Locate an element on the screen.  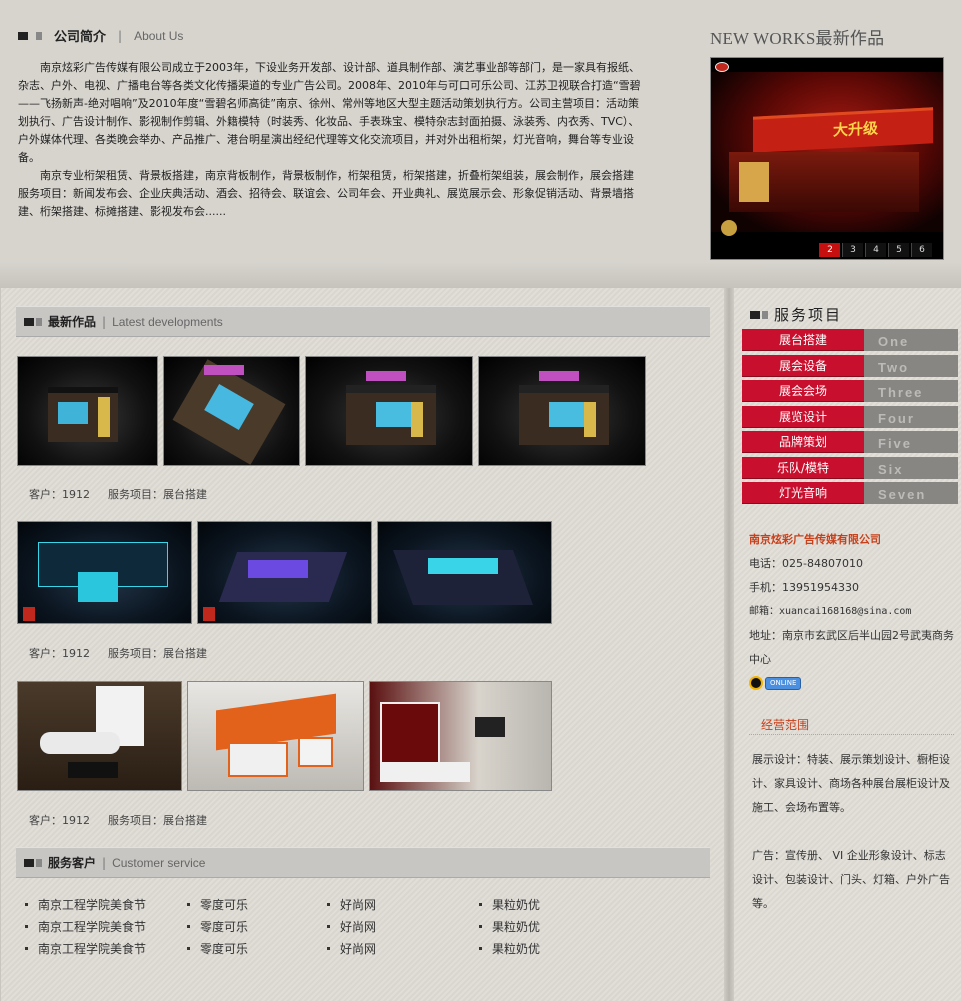
pager-button-4: 4 is located at coordinates (875, 250).